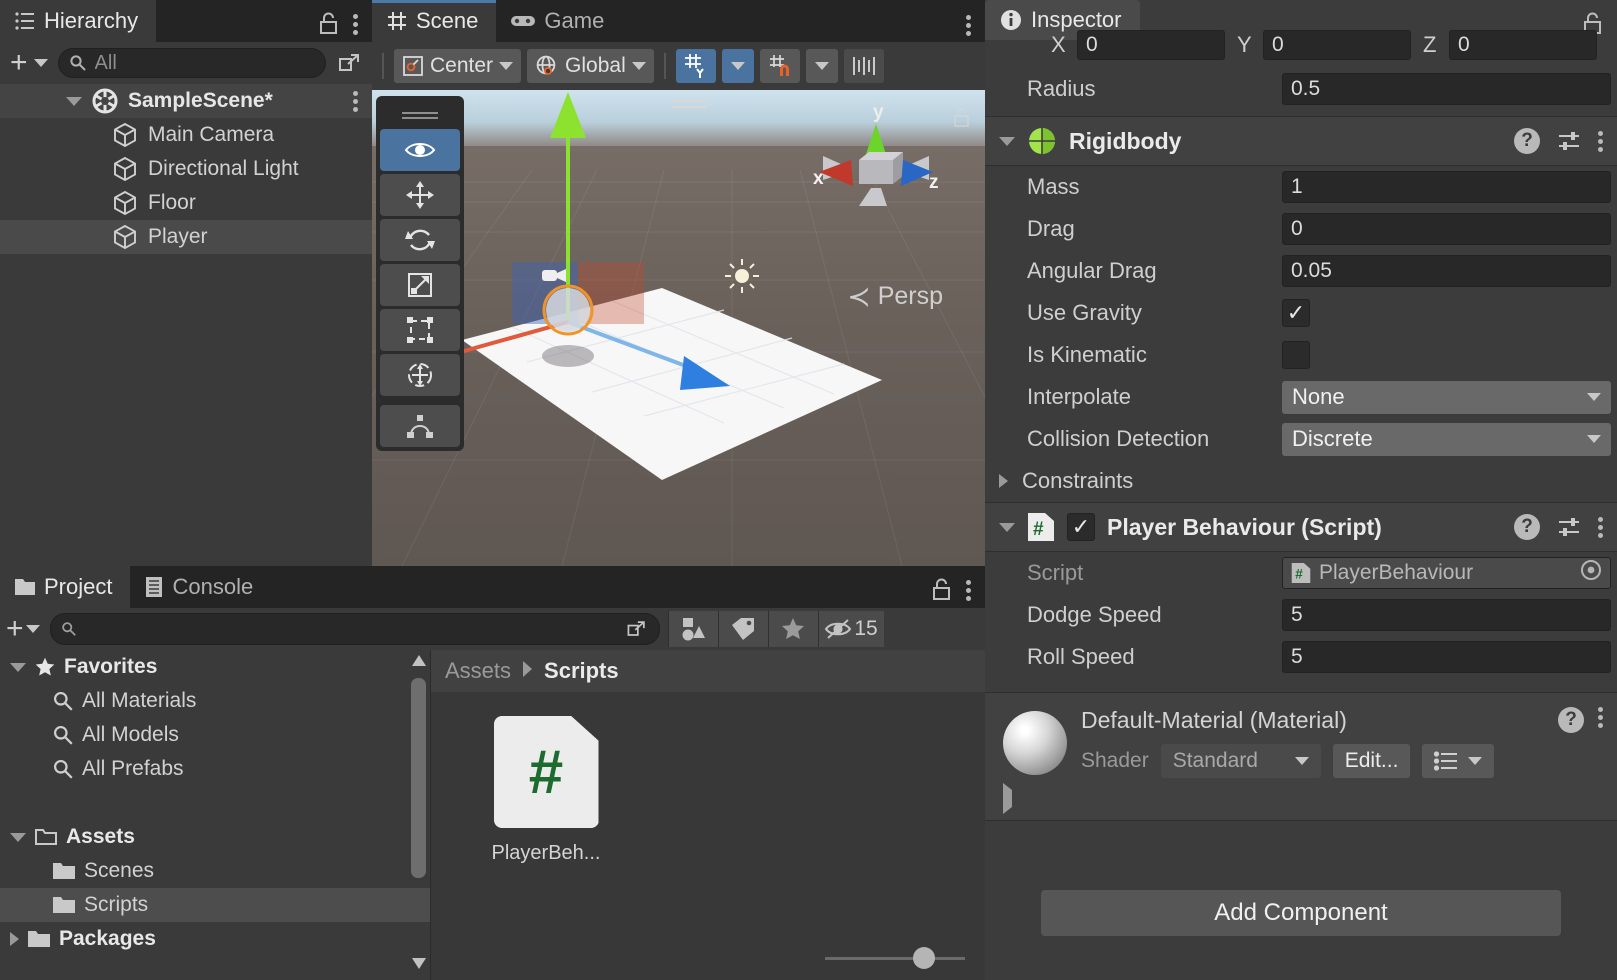 Image resolution: width=1617 pixels, height=980 pixels. I want to click on slider-knob, so click(924, 958).